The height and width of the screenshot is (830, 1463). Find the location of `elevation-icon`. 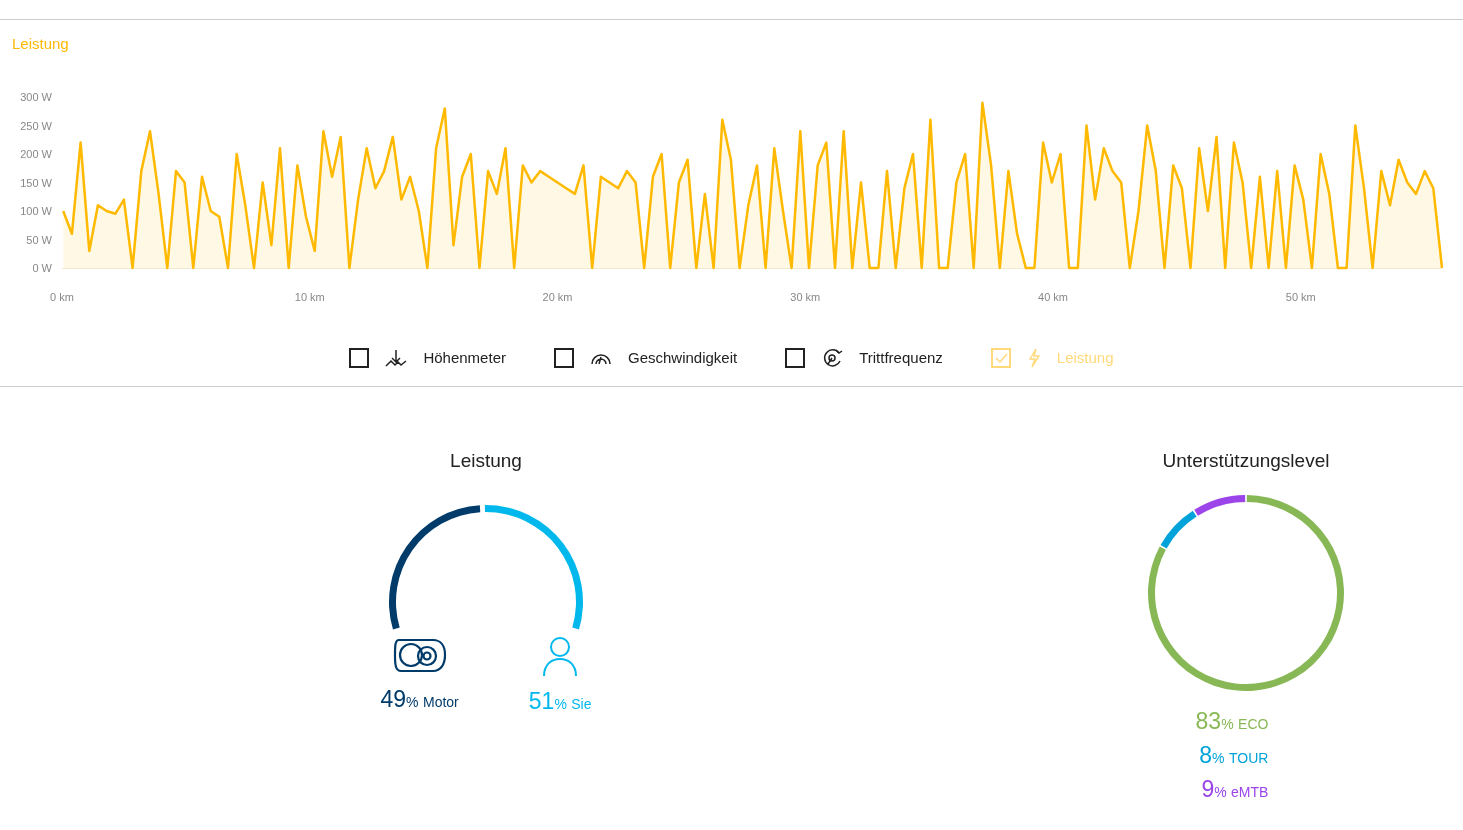

elevation-icon is located at coordinates (396, 358).